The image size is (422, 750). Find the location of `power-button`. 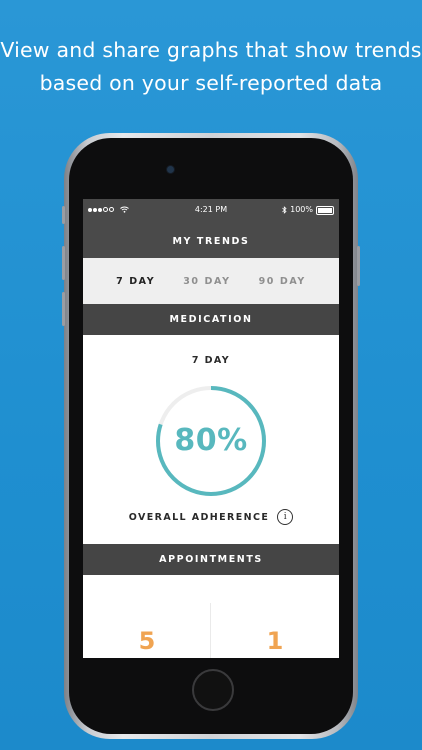

power-button is located at coordinates (358, 266).